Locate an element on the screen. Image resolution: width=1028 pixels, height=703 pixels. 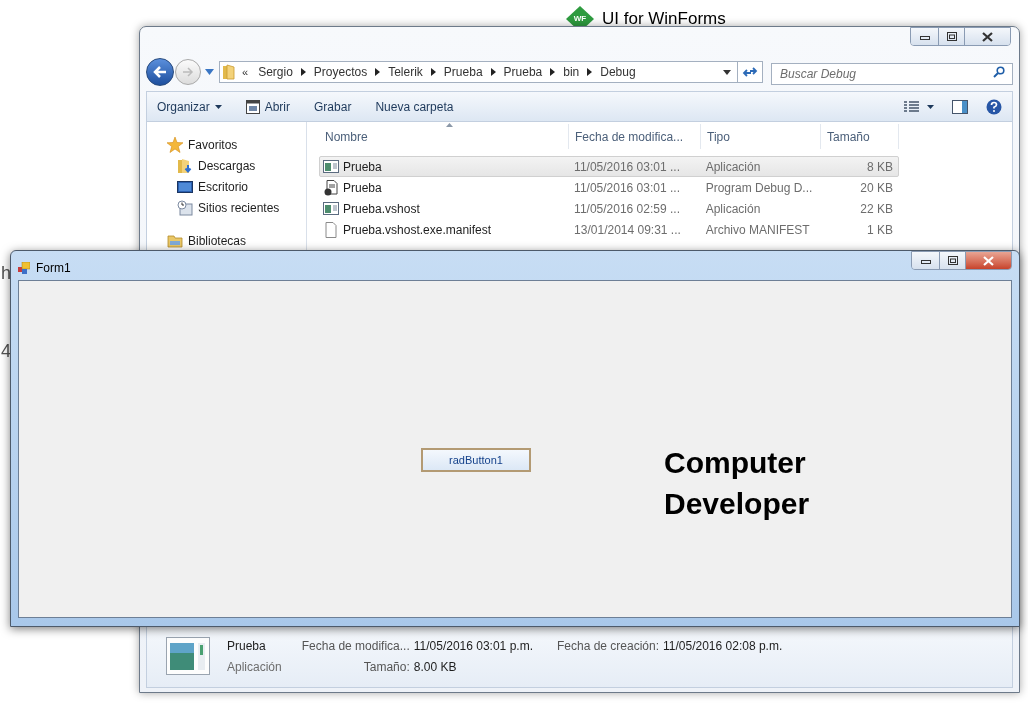
navigation-item: Sitios recientes is located at coordinates (236, 207).